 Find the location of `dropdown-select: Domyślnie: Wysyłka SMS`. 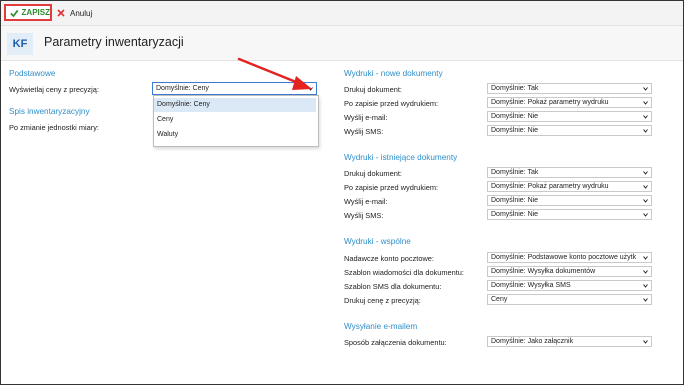

dropdown-select: Domyślnie: Wysyłka SMS is located at coordinates (569, 285).